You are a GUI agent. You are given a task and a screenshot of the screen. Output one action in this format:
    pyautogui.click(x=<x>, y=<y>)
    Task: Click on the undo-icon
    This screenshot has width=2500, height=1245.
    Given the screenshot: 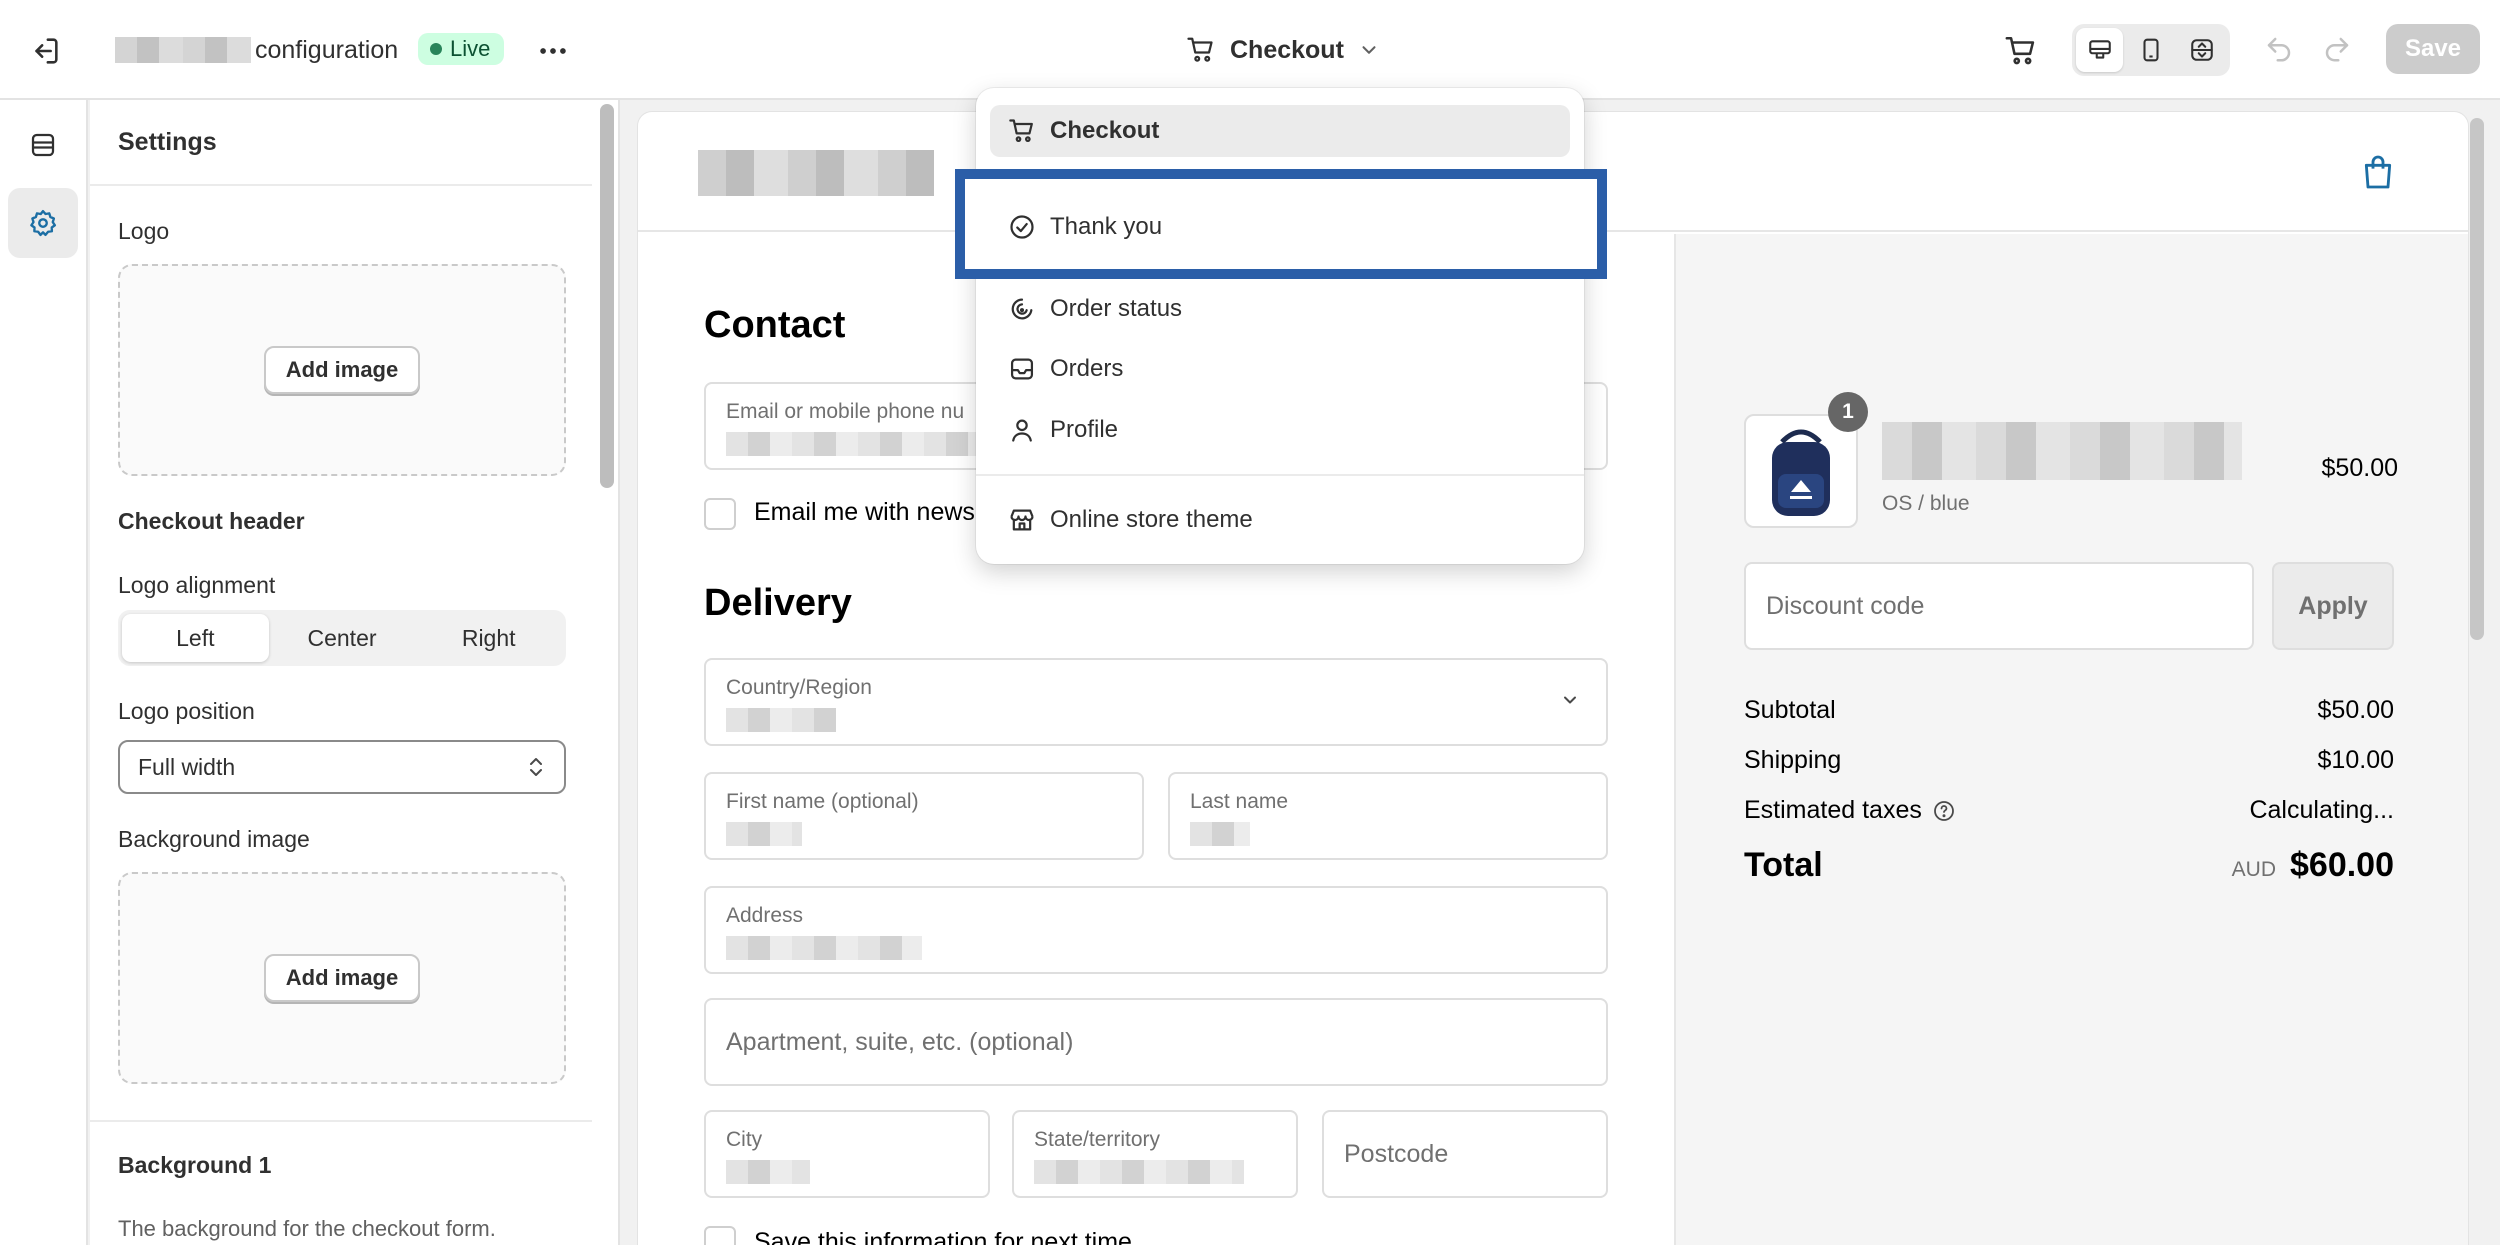 What is the action you would take?
    pyautogui.click(x=2279, y=49)
    